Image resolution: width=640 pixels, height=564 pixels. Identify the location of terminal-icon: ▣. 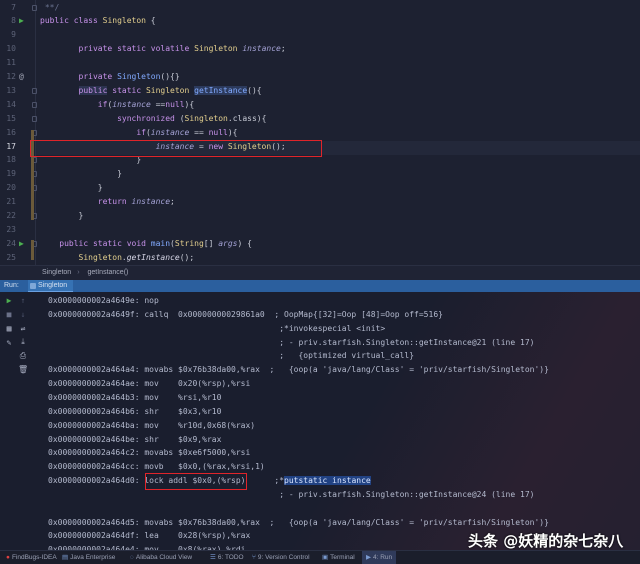
(325, 557).